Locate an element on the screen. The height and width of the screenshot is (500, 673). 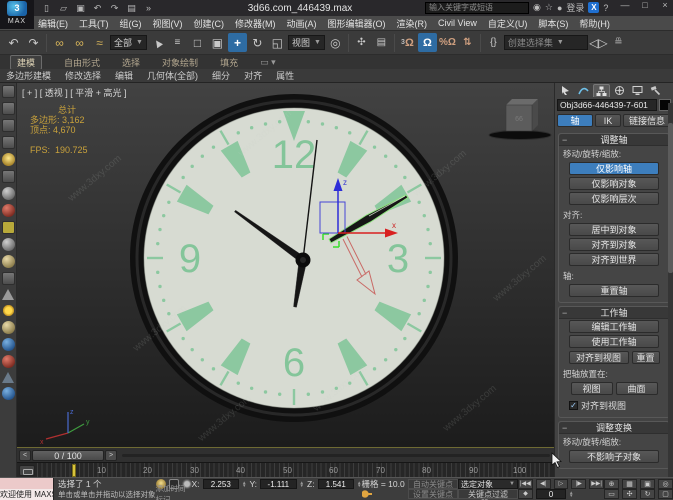
menu-civil-view: Civil View is located at coordinates (457, 23).